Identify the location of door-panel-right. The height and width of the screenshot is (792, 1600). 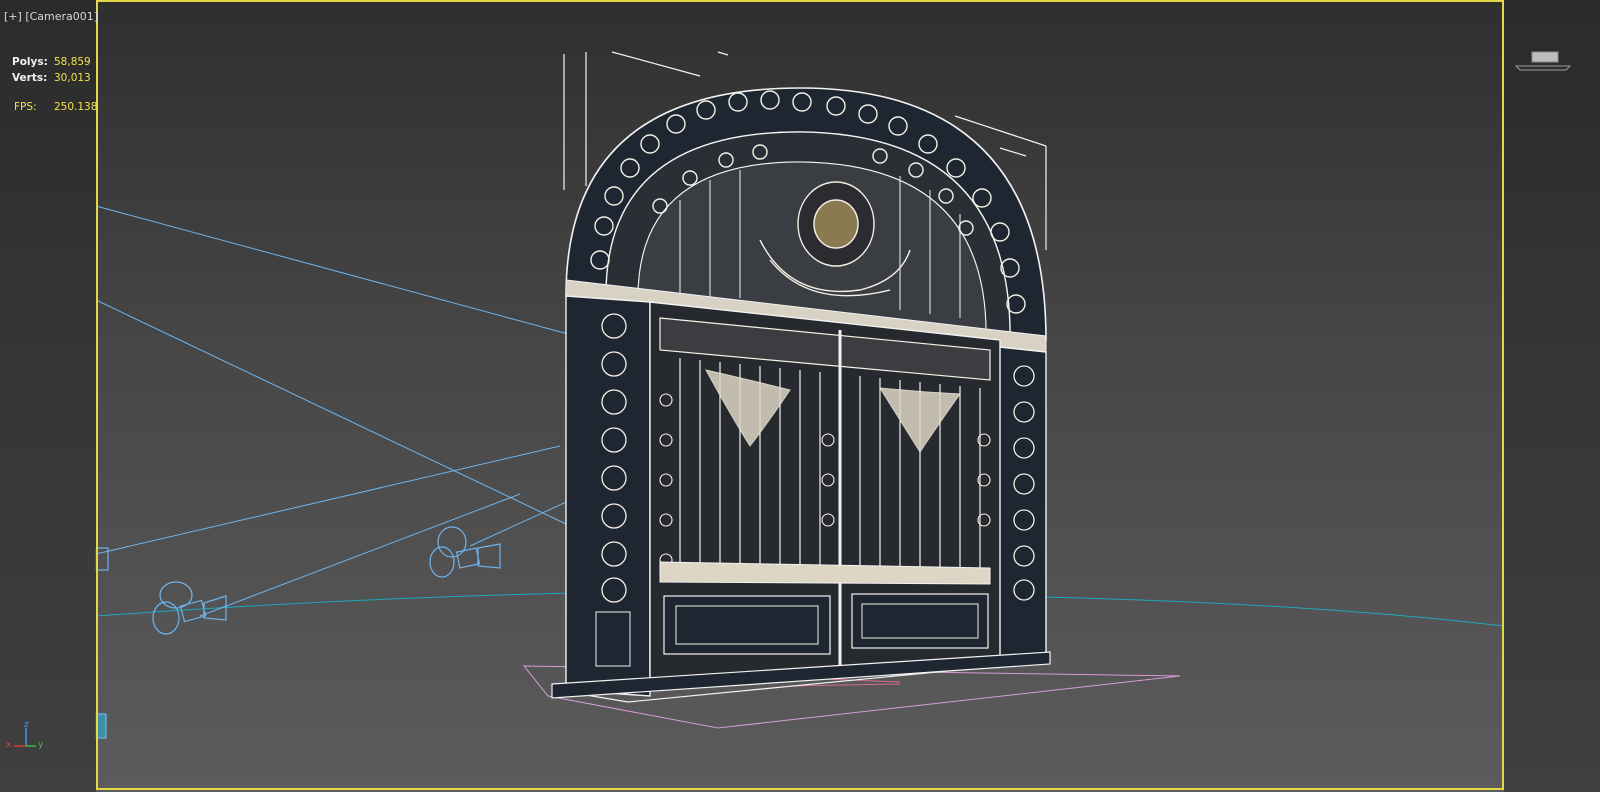
(920, 621).